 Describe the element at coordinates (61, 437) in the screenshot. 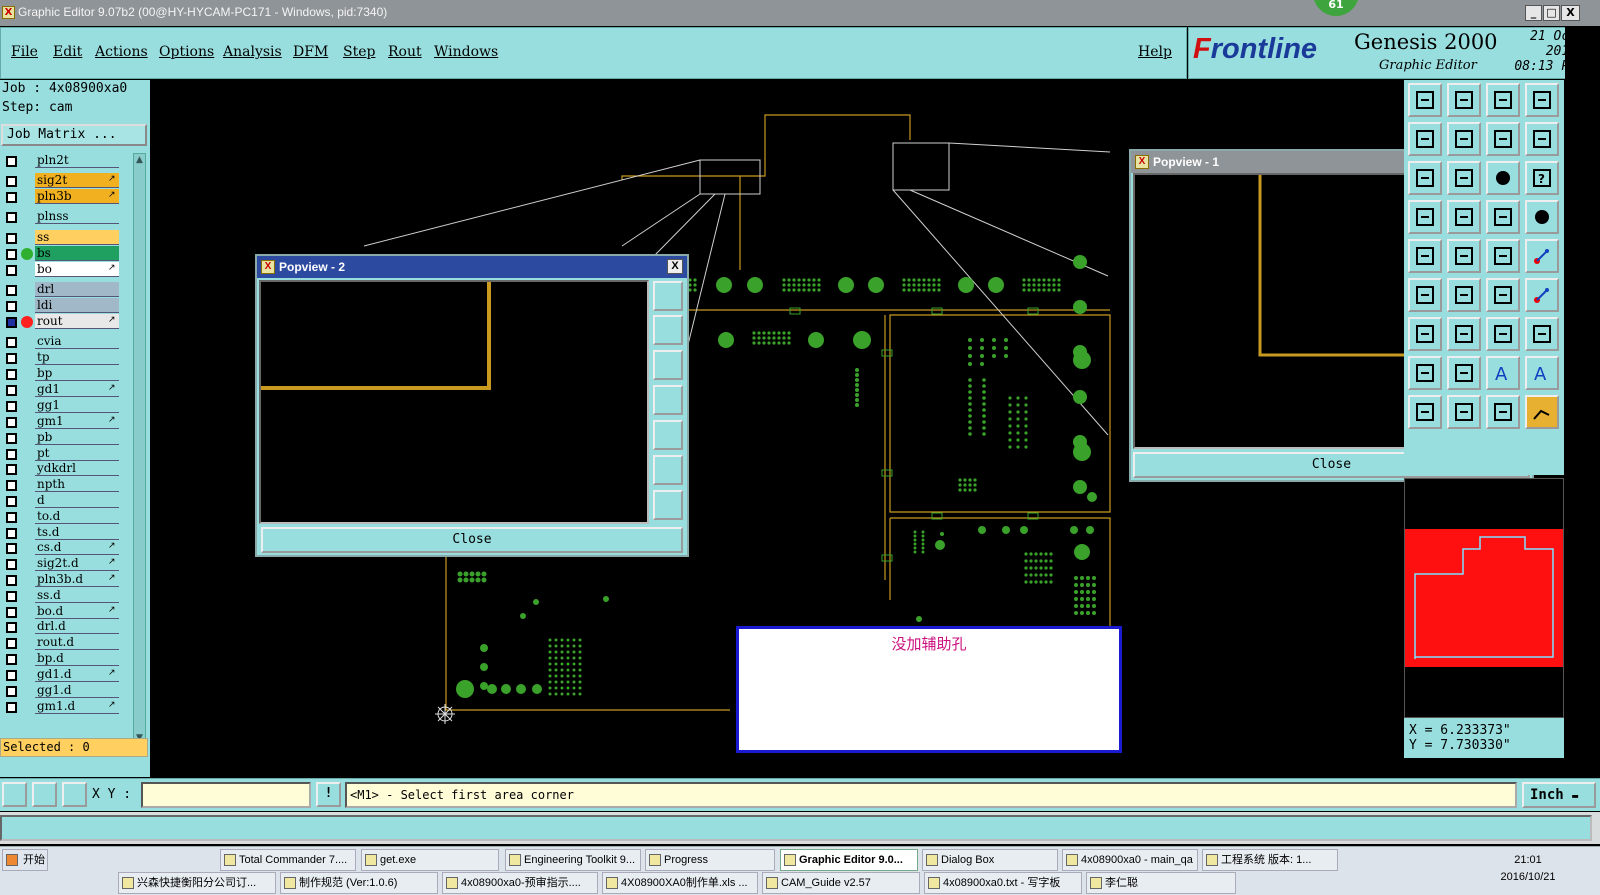

I see `layer-row: pb` at that location.